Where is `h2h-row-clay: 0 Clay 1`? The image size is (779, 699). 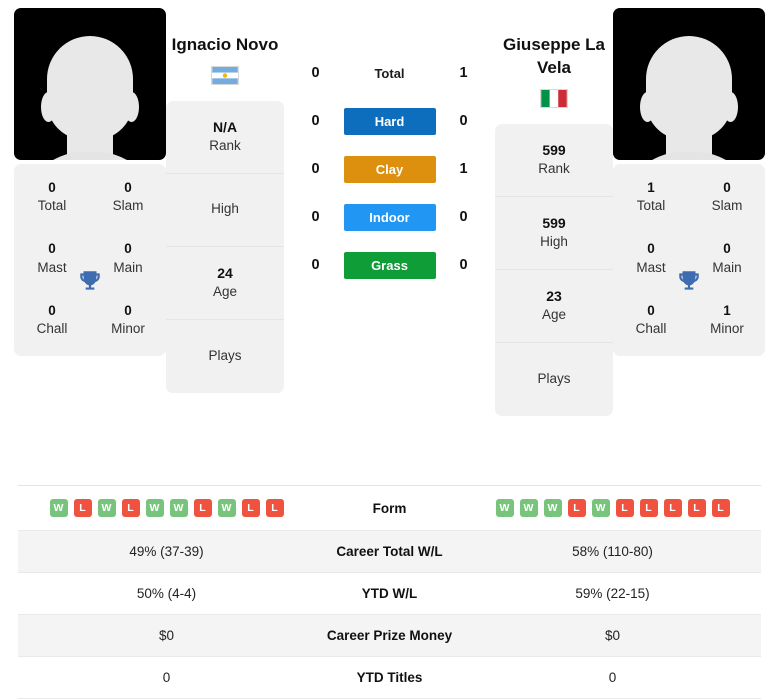
h2h-row-clay: 0 Clay 1 is located at coordinates (389, 169).